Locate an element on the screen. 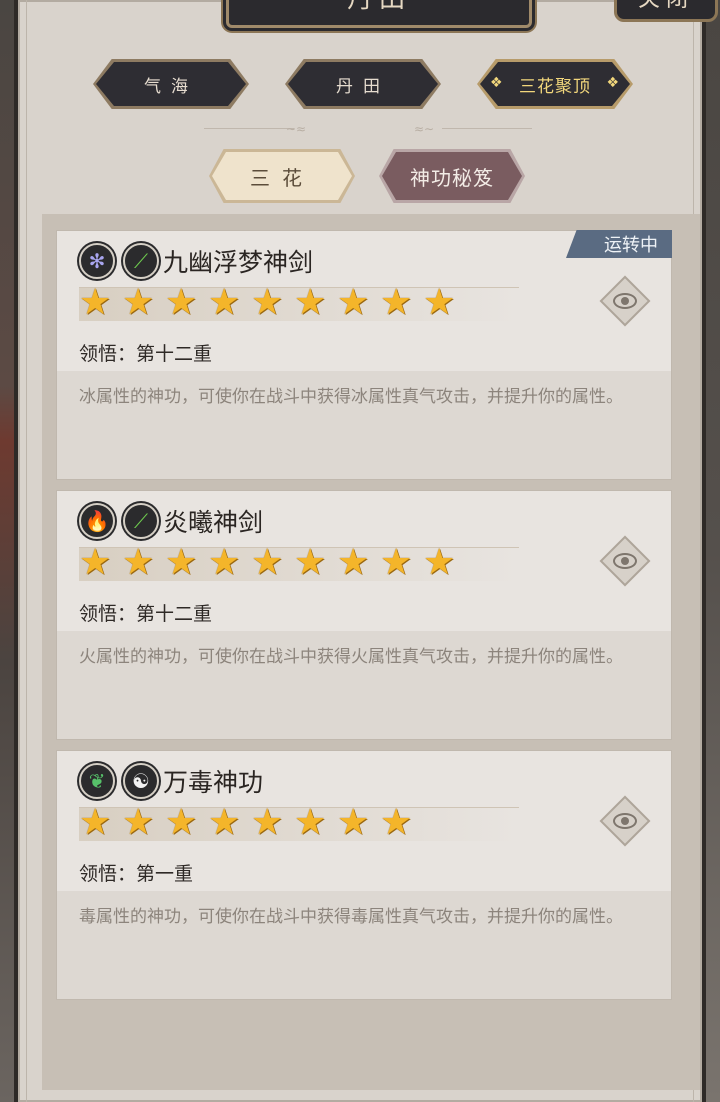 This screenshot has height=1102, width=720. skill-level: 领悟：第一重 is located at coordinates (136, 874).